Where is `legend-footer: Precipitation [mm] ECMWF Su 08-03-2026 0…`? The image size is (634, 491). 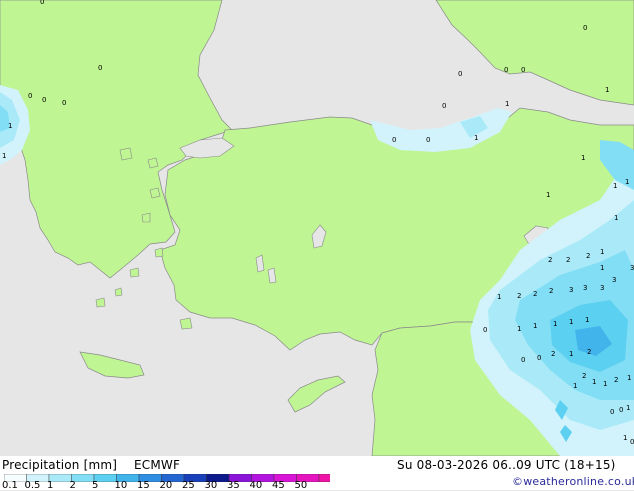
legend-footer: Precipitation [mm] ECMWF Su 08-03-2026 0… is located at coordinates (317, 473).